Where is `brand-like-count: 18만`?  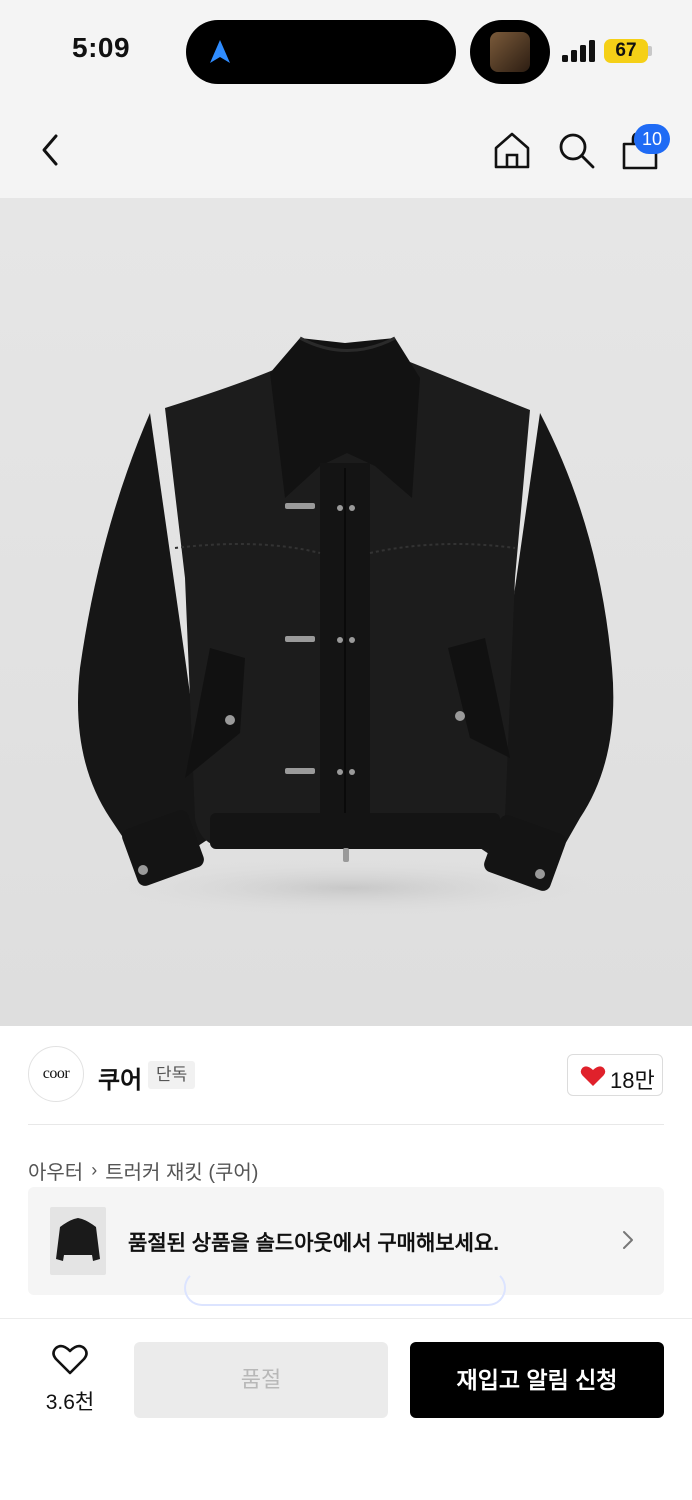
brand-like-count: 18만 is located at coordinates (632, 1080).